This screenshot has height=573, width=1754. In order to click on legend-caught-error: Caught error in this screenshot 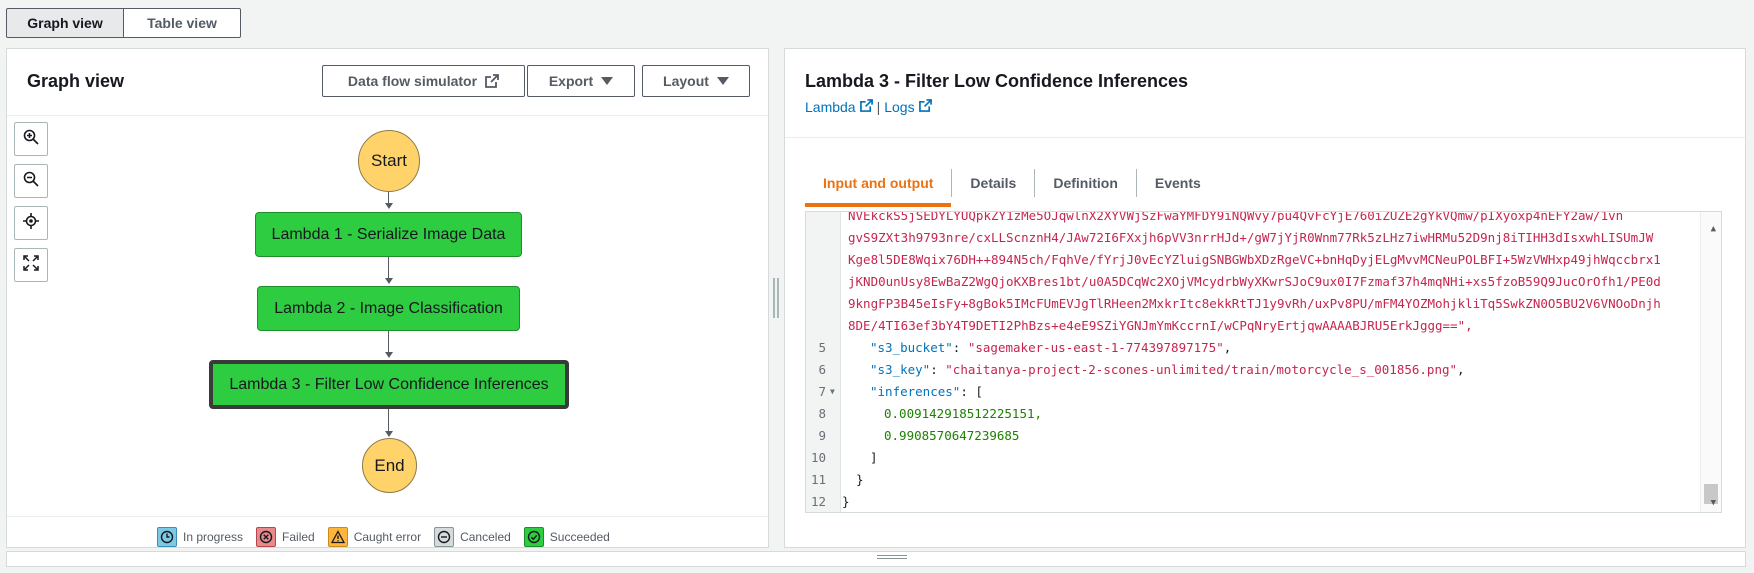, I will do `click(374, 537)`.